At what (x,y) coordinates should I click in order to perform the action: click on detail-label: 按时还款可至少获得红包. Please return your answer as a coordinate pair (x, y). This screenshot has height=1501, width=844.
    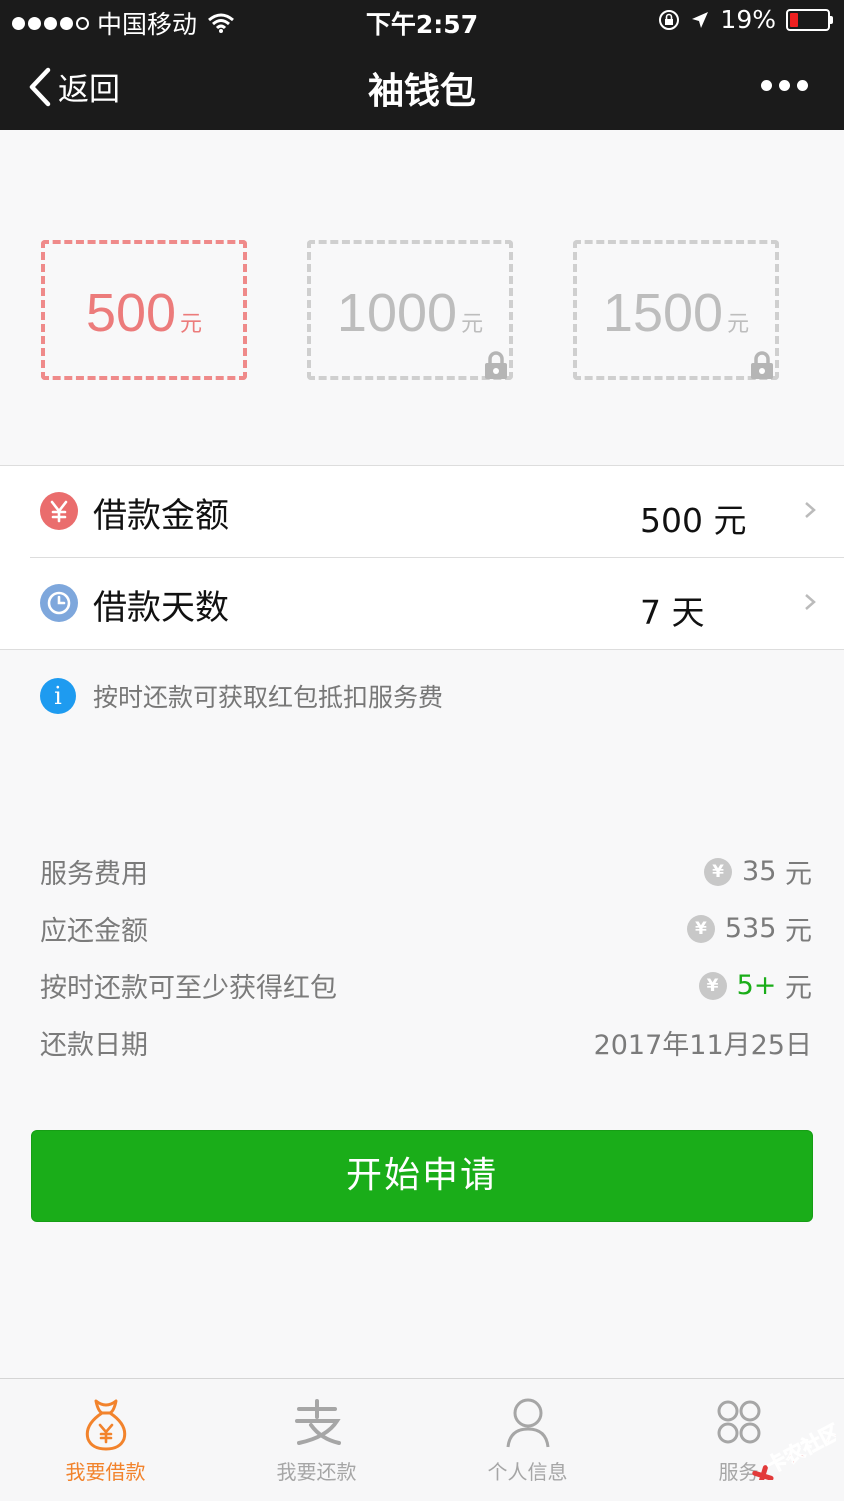
    Looking at the image, I should click on (188, 988).